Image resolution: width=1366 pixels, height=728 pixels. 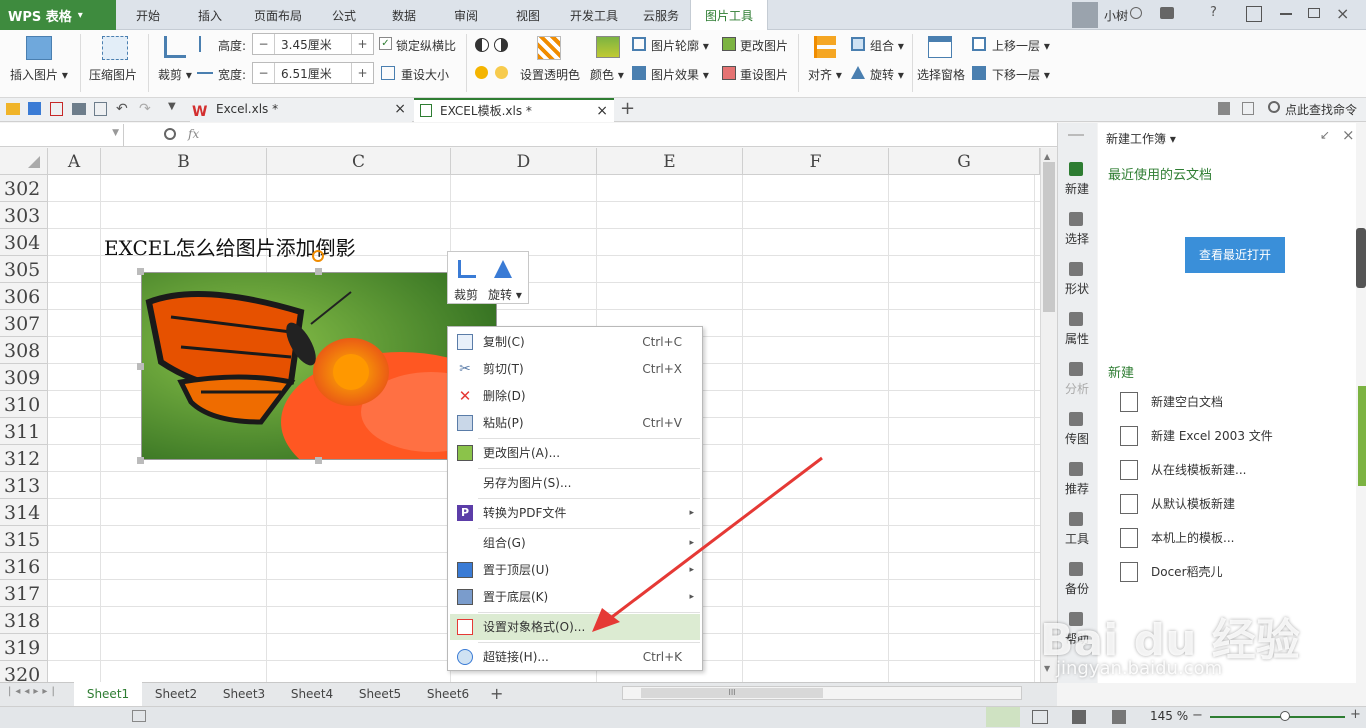 What do you see at coordinates (24, 296) in the screenshot?
I see `row-header: 306` at bounding box center [24, 296].